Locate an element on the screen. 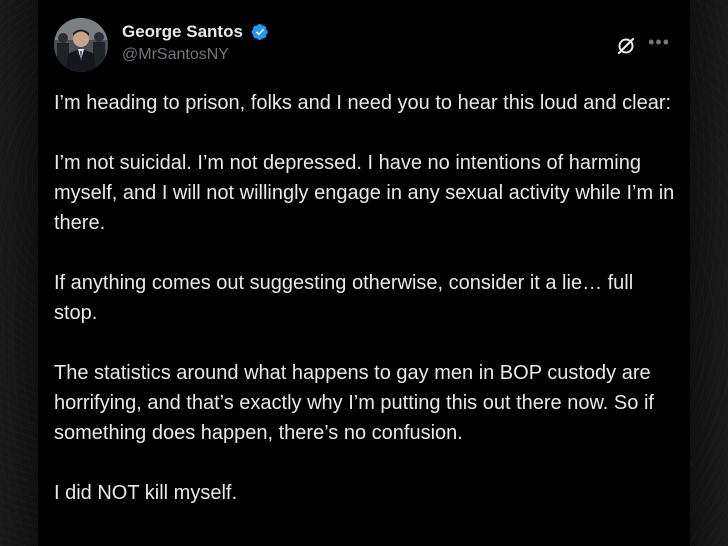  display-name: George Santos is located at coordinates (182, 32).